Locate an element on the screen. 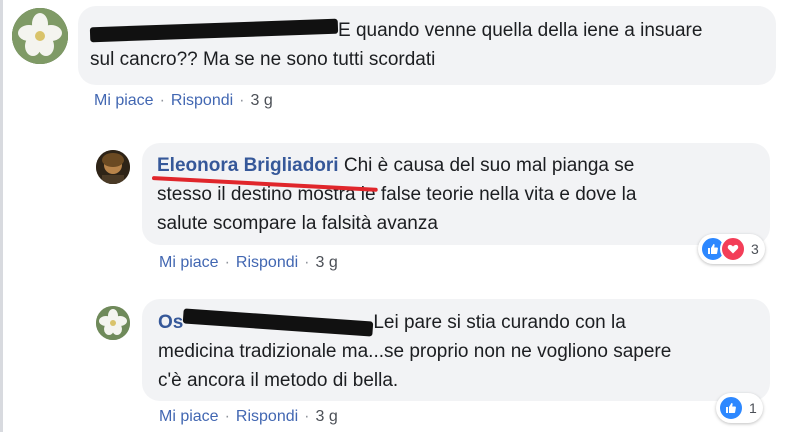 The height and width of the screenshot is (432, 803). comment-text: c'è ancora il metodo di bella. is located at coordinates (278, 380).